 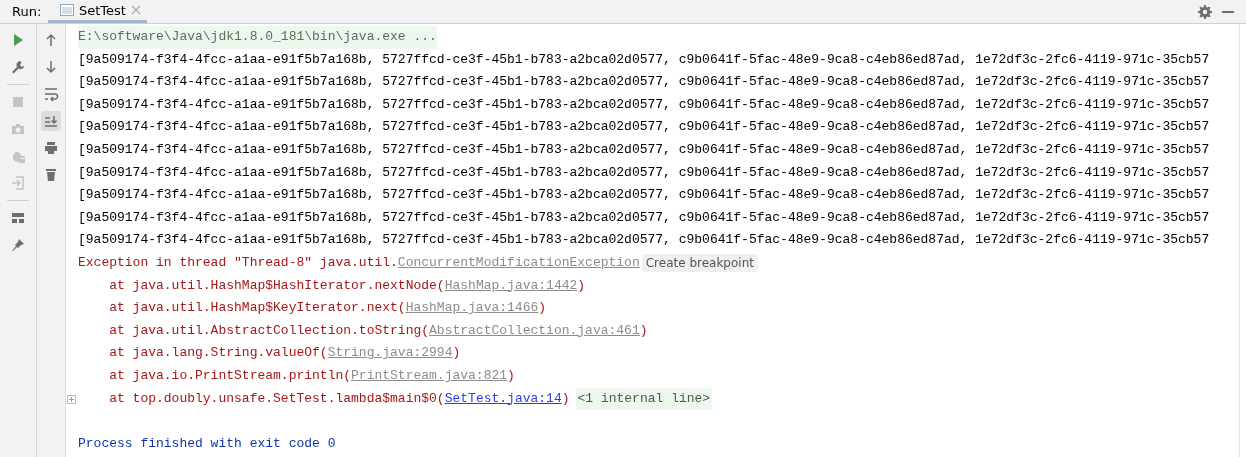 I want to click on exception-text: Exception in thread "Thread-8" java.util., so click(x=238, y=262).